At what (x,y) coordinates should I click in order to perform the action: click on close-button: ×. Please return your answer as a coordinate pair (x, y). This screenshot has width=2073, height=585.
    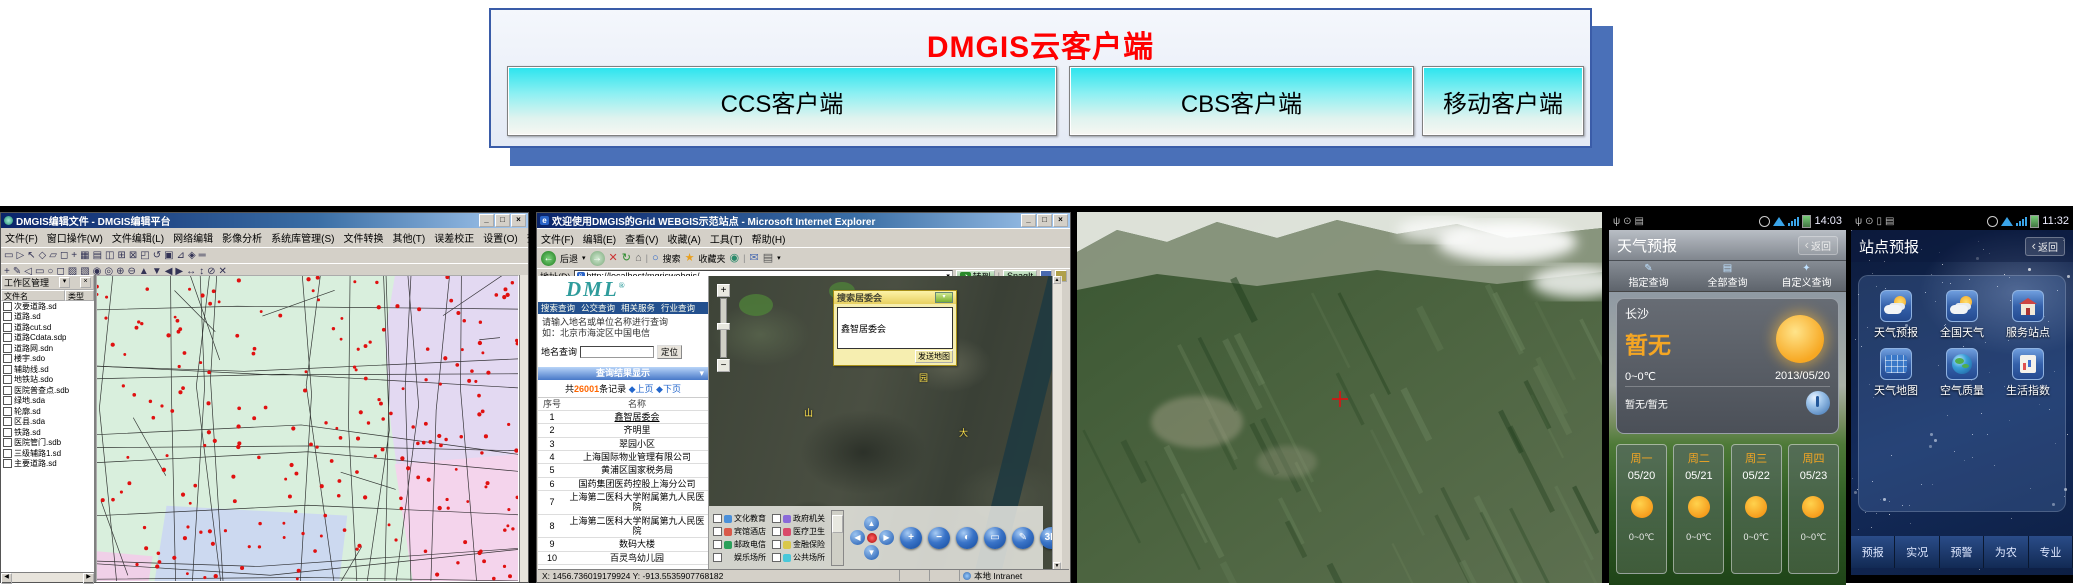
    Looking at the image, I should click on (1060, 220).